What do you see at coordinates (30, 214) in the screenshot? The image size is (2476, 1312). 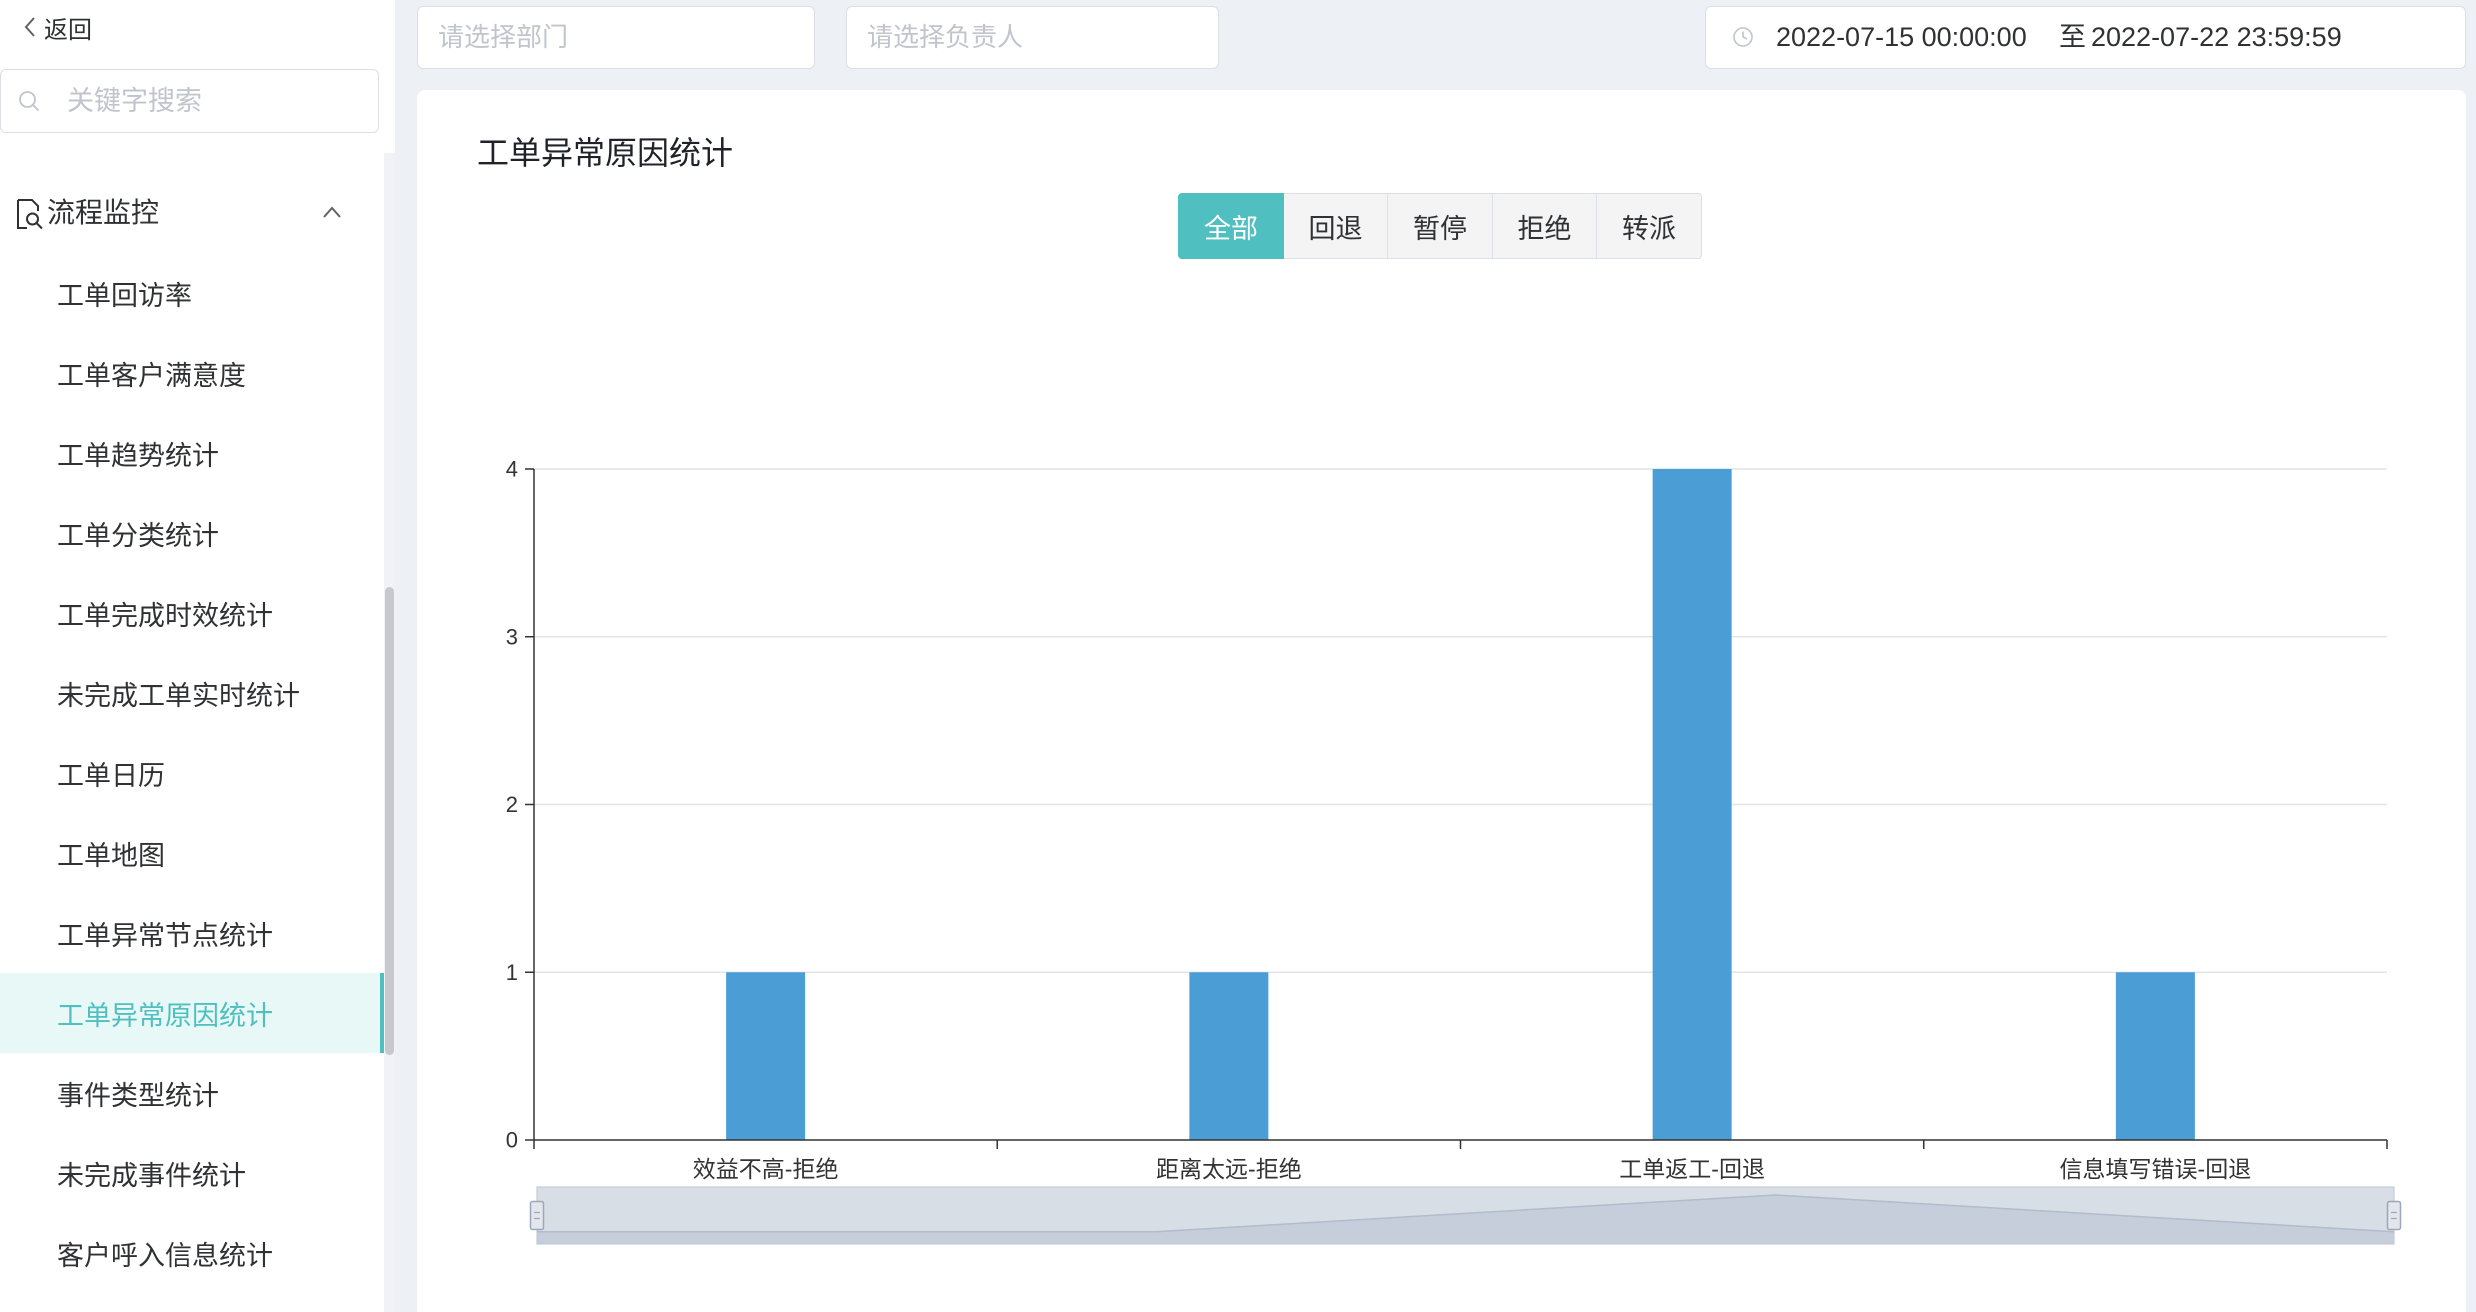 I see `document-search-icon` at bounding box center [30, 214].